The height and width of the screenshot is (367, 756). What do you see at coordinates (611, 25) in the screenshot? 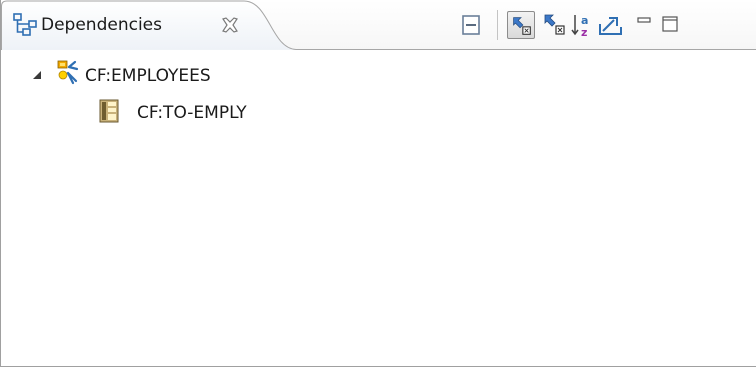
I see `export-icon` at bounding box center [611, 25].